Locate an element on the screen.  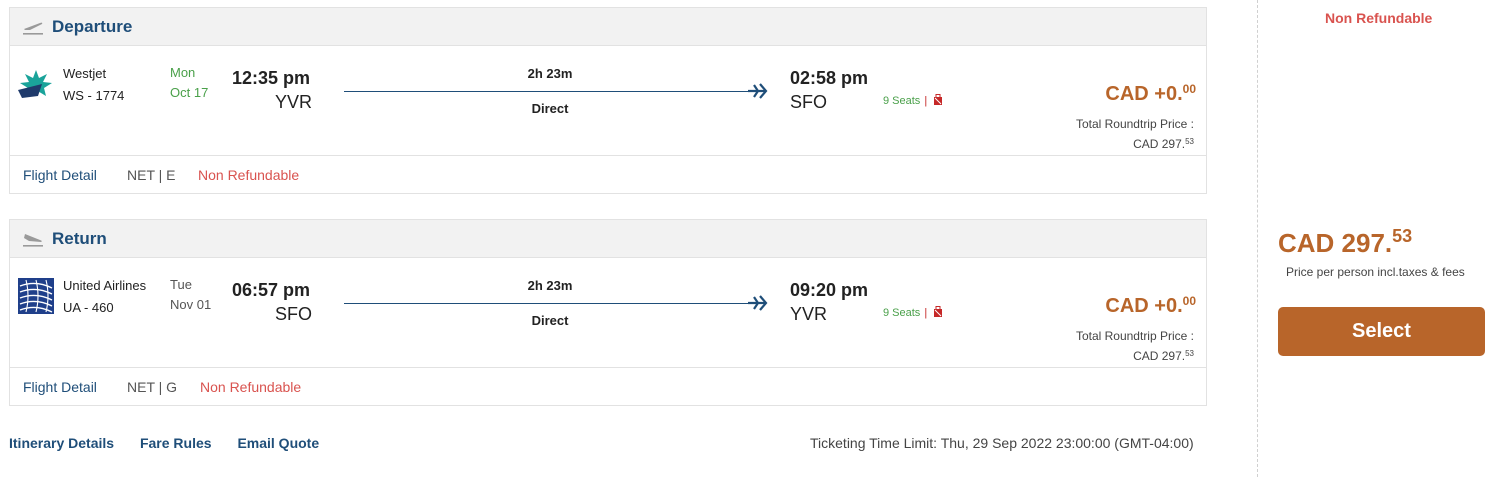
date: Oct 17 is located at coordinates (189, 92).